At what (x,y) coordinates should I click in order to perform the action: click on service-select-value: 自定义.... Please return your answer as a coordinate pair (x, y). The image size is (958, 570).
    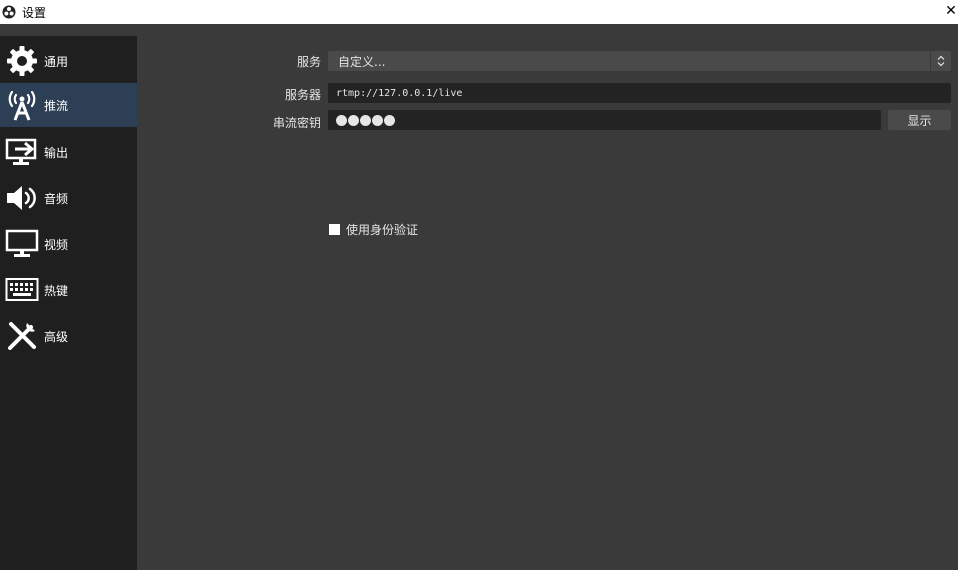
    Looking at the image, I should click on (362, 61).